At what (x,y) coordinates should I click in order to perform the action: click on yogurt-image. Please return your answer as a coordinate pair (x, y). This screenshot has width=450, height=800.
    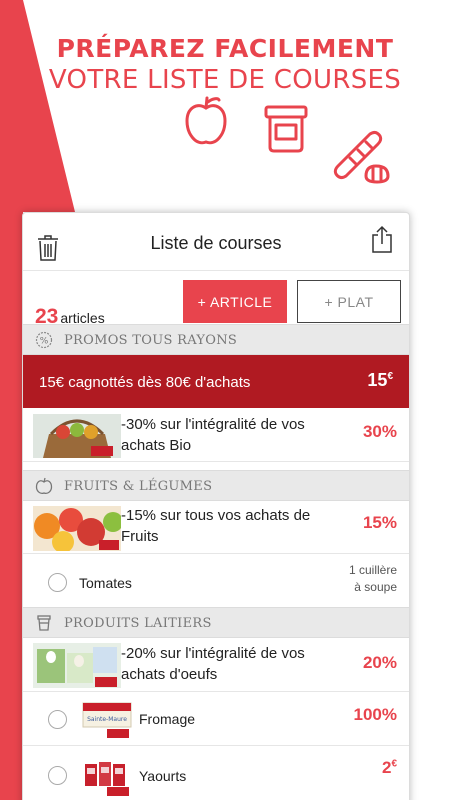
    Looking at the image, I should click on (107, 779).